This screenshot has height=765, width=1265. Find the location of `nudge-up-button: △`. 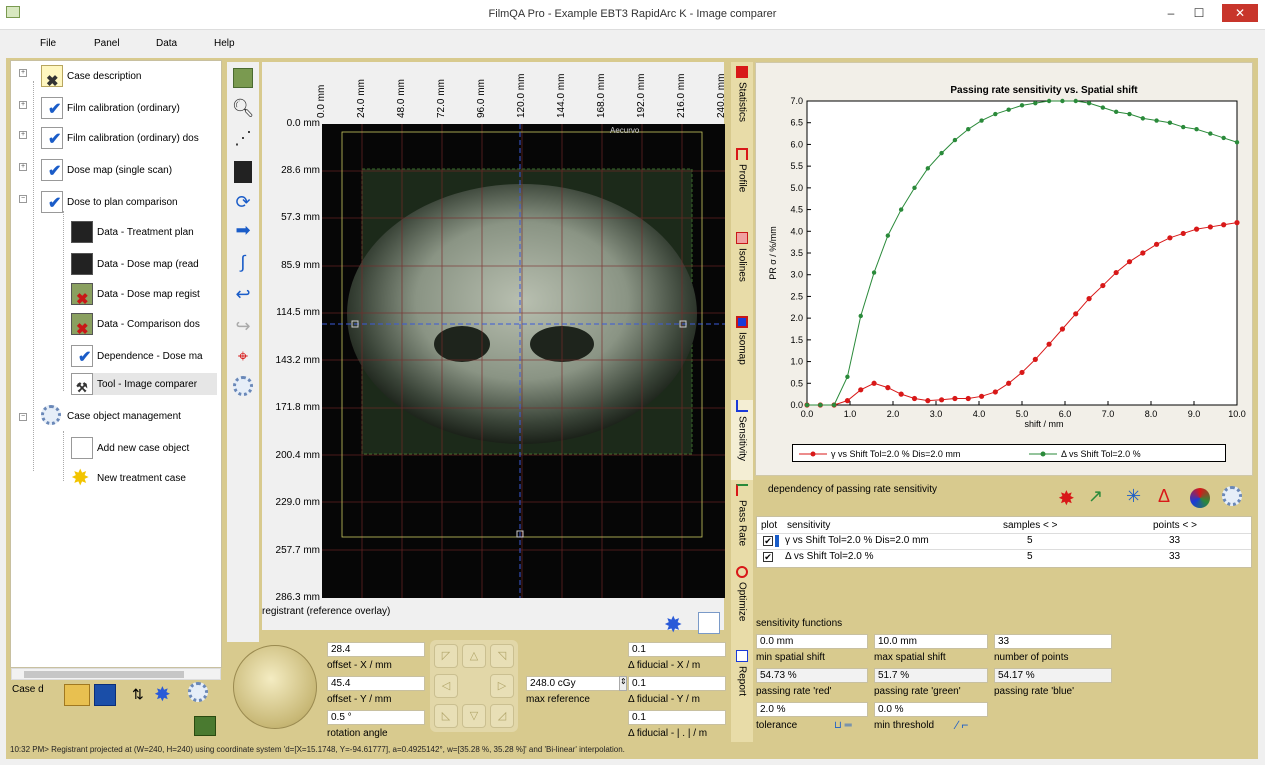

nudge-up-button: △ is located at coordinates (474, 656).